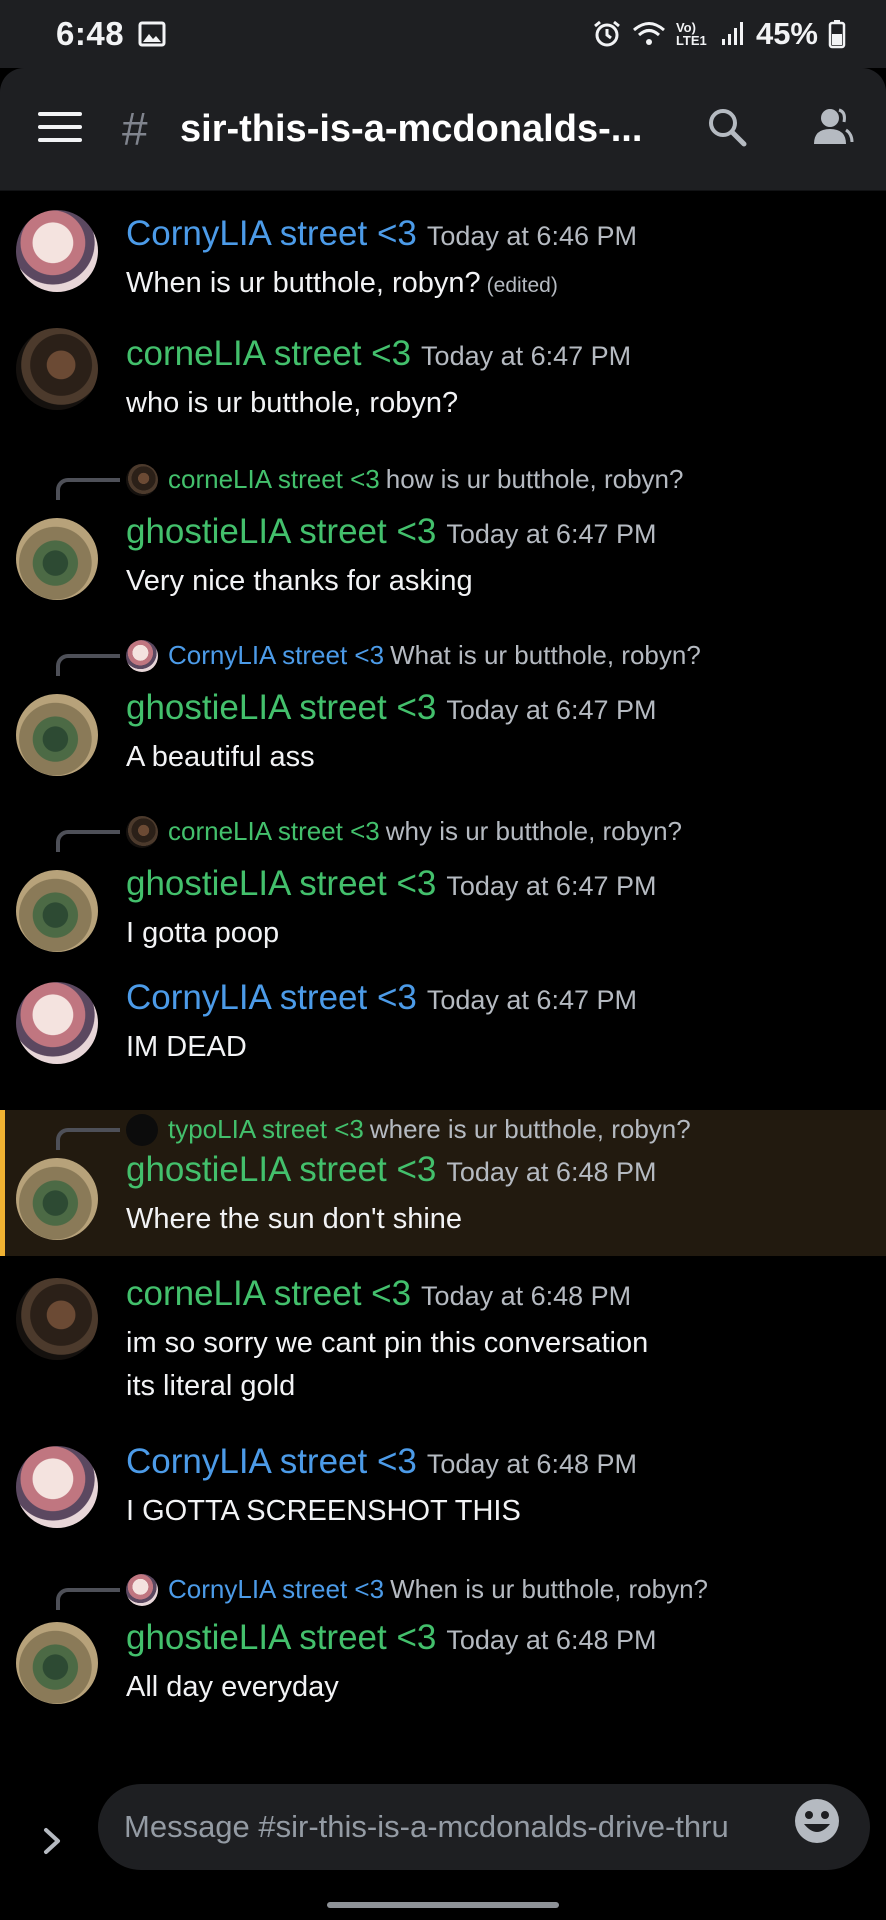 The width and height of the screenshot is (886, 1920). I want to click on home-indicator, so click(443, 1905).